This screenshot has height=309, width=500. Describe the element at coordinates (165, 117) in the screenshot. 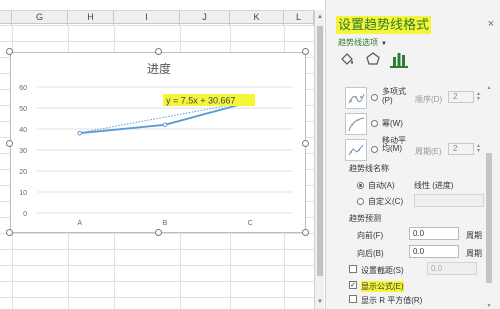

I see `trendline` at that location.